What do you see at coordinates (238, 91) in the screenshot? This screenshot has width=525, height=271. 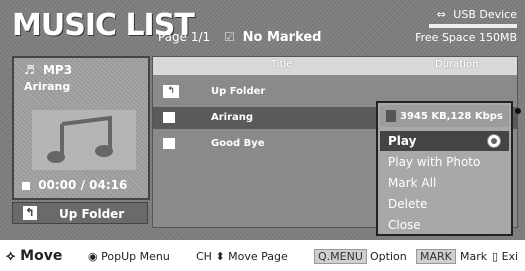 I see `list-item-label: Up Folder` at bounding box center [238, 91].